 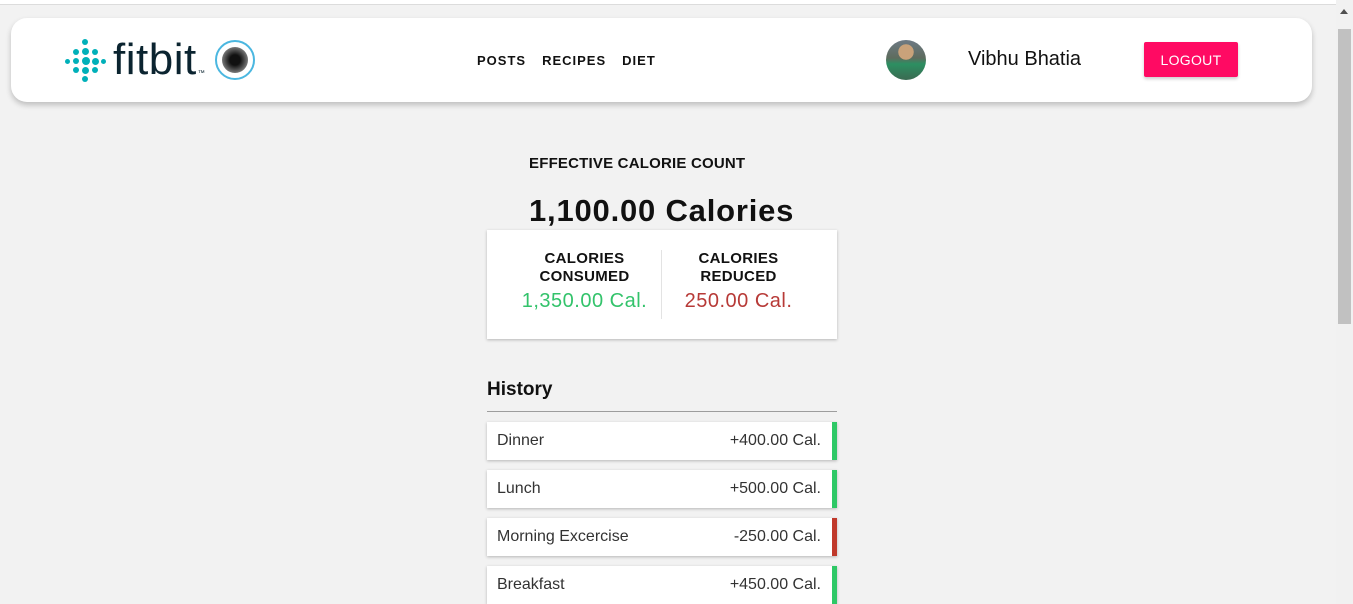 I want to click on effective-calorie-label: EFFECTIVE CALORIE COUNT, so click(x=637, y=163).